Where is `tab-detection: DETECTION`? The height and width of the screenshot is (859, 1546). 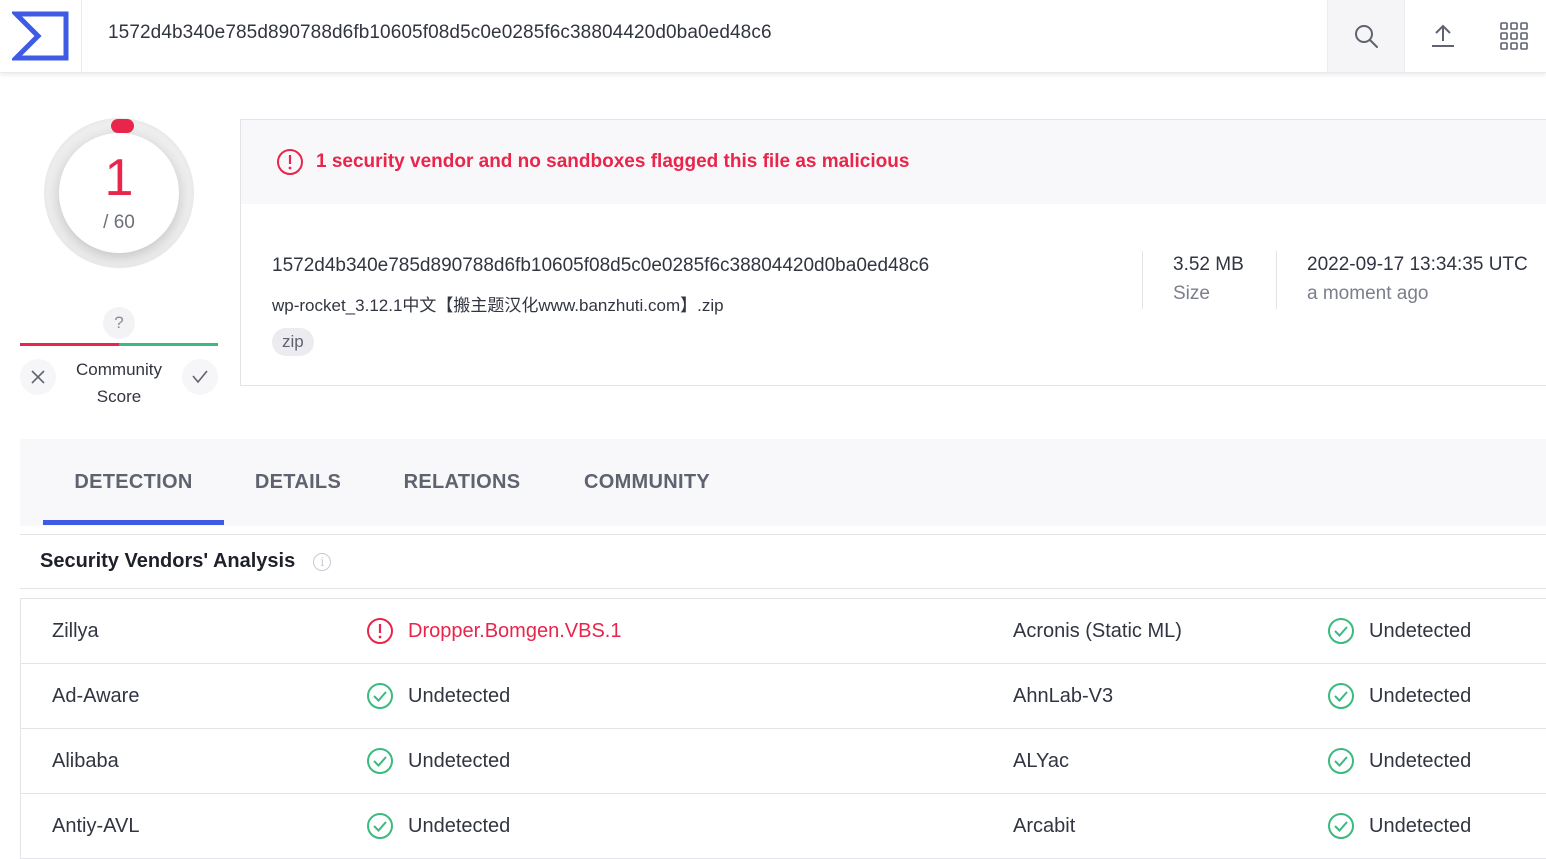 tab-detection: DETECTION is located at coordinates (133, 482).